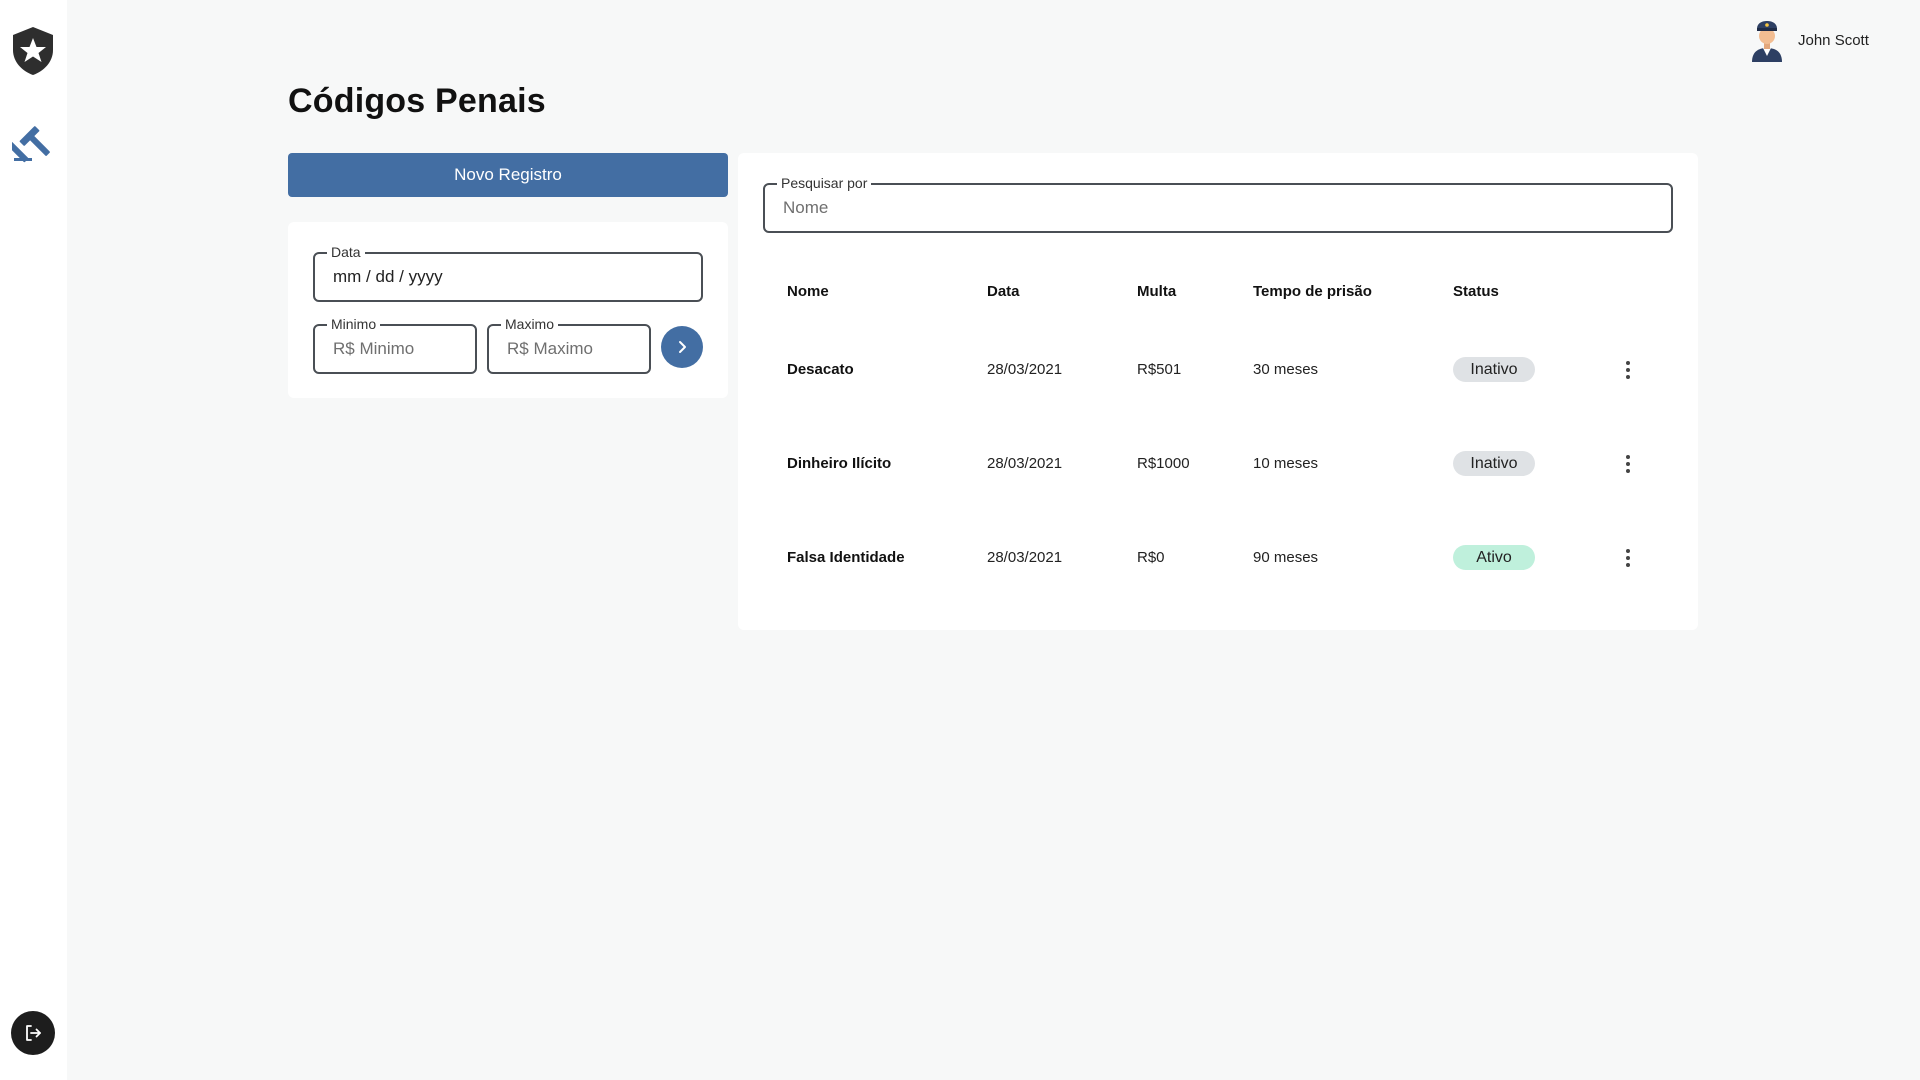 This screenshot has height=1080, width=1920. I want to click on new-record-button: Novo Registro, so click(508, 175).